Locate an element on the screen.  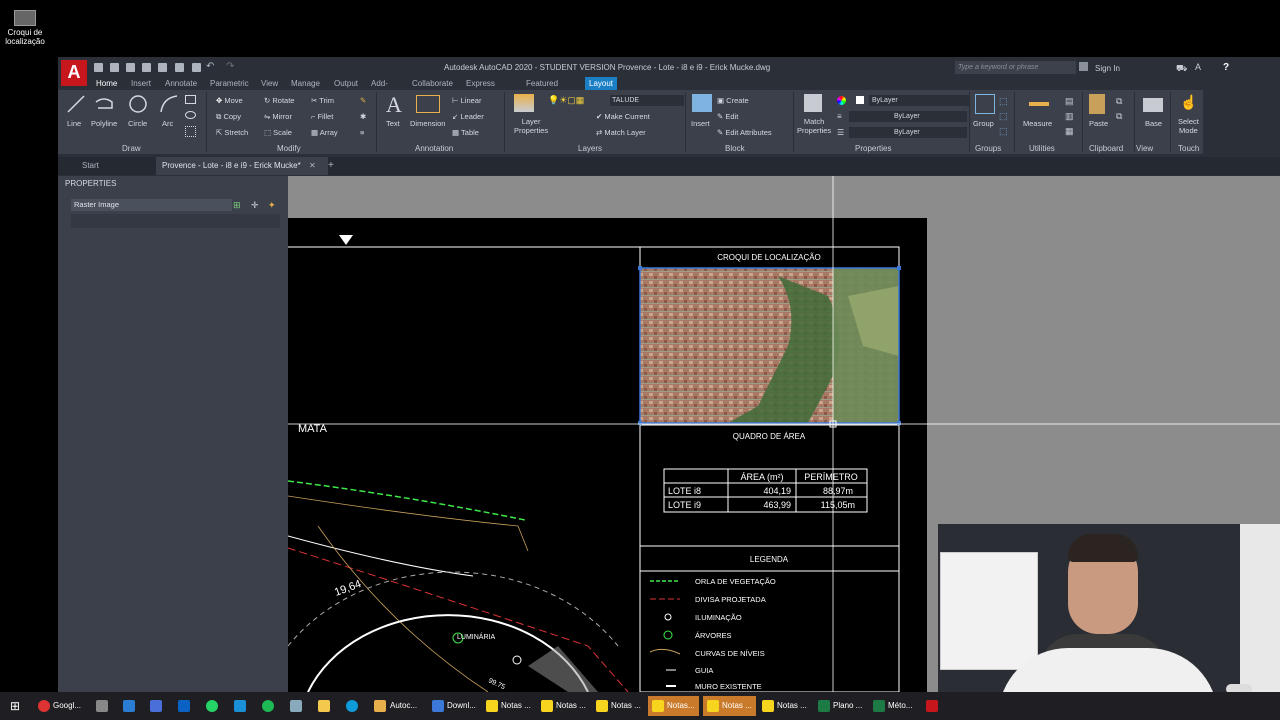
new-tab-icon: + is located at coordinates (331, 165).